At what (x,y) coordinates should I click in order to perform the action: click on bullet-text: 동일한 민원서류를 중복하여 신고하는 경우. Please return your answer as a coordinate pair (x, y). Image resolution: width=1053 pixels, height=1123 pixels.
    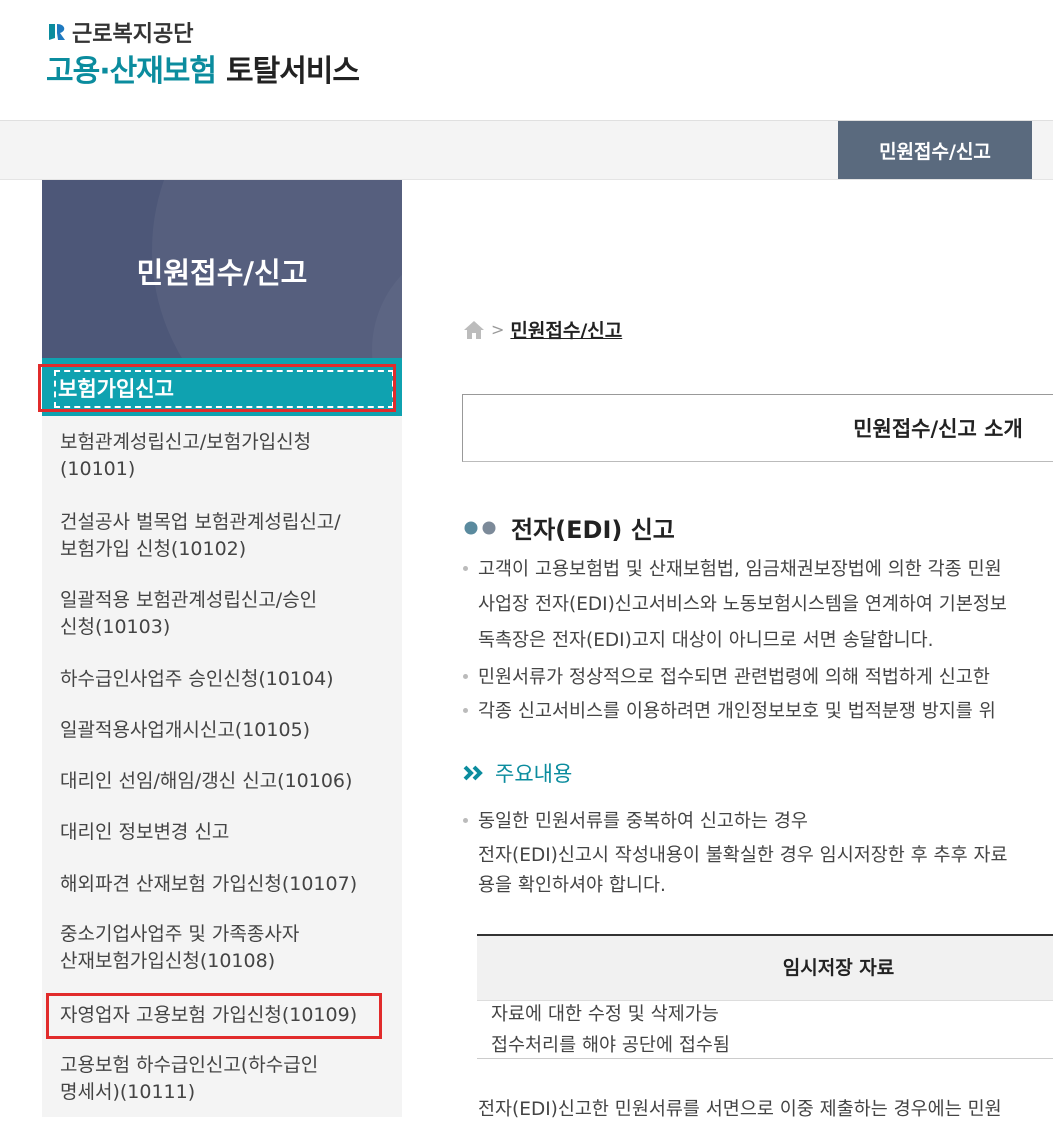
    Looking at the image, I should click on (643, 821).